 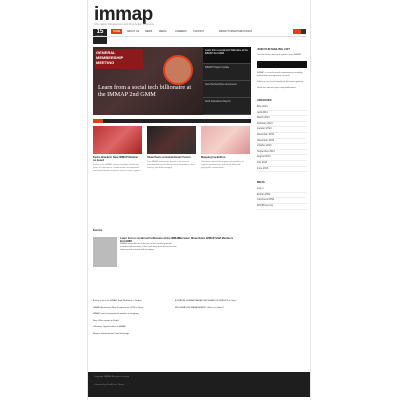 I want to click on news-title: Mapping hackathon, so click(x=225, y=157).